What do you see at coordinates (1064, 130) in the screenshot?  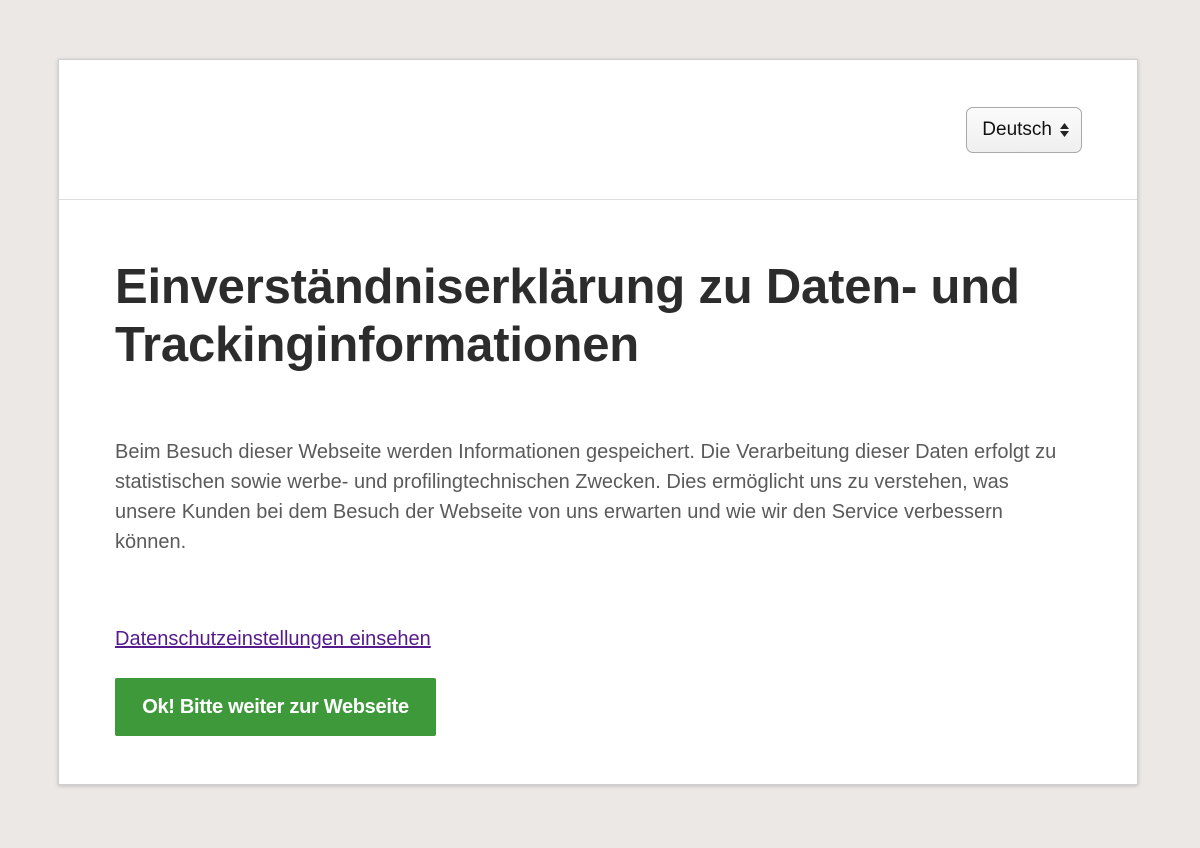 I see `updown-arrows-icon` at bounding box center [1064, 130].